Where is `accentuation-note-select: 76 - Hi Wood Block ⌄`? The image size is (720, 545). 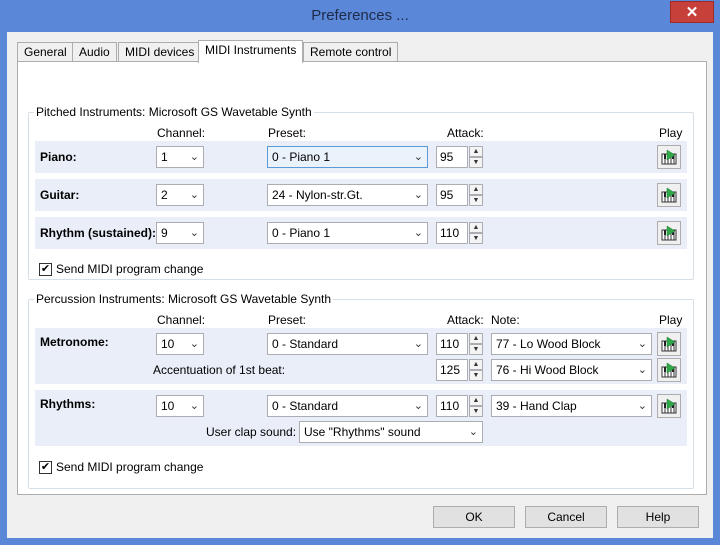
accentuation-note-select: 76 - Hi Wood Block ⌄ is located at coordinates (571, 370).